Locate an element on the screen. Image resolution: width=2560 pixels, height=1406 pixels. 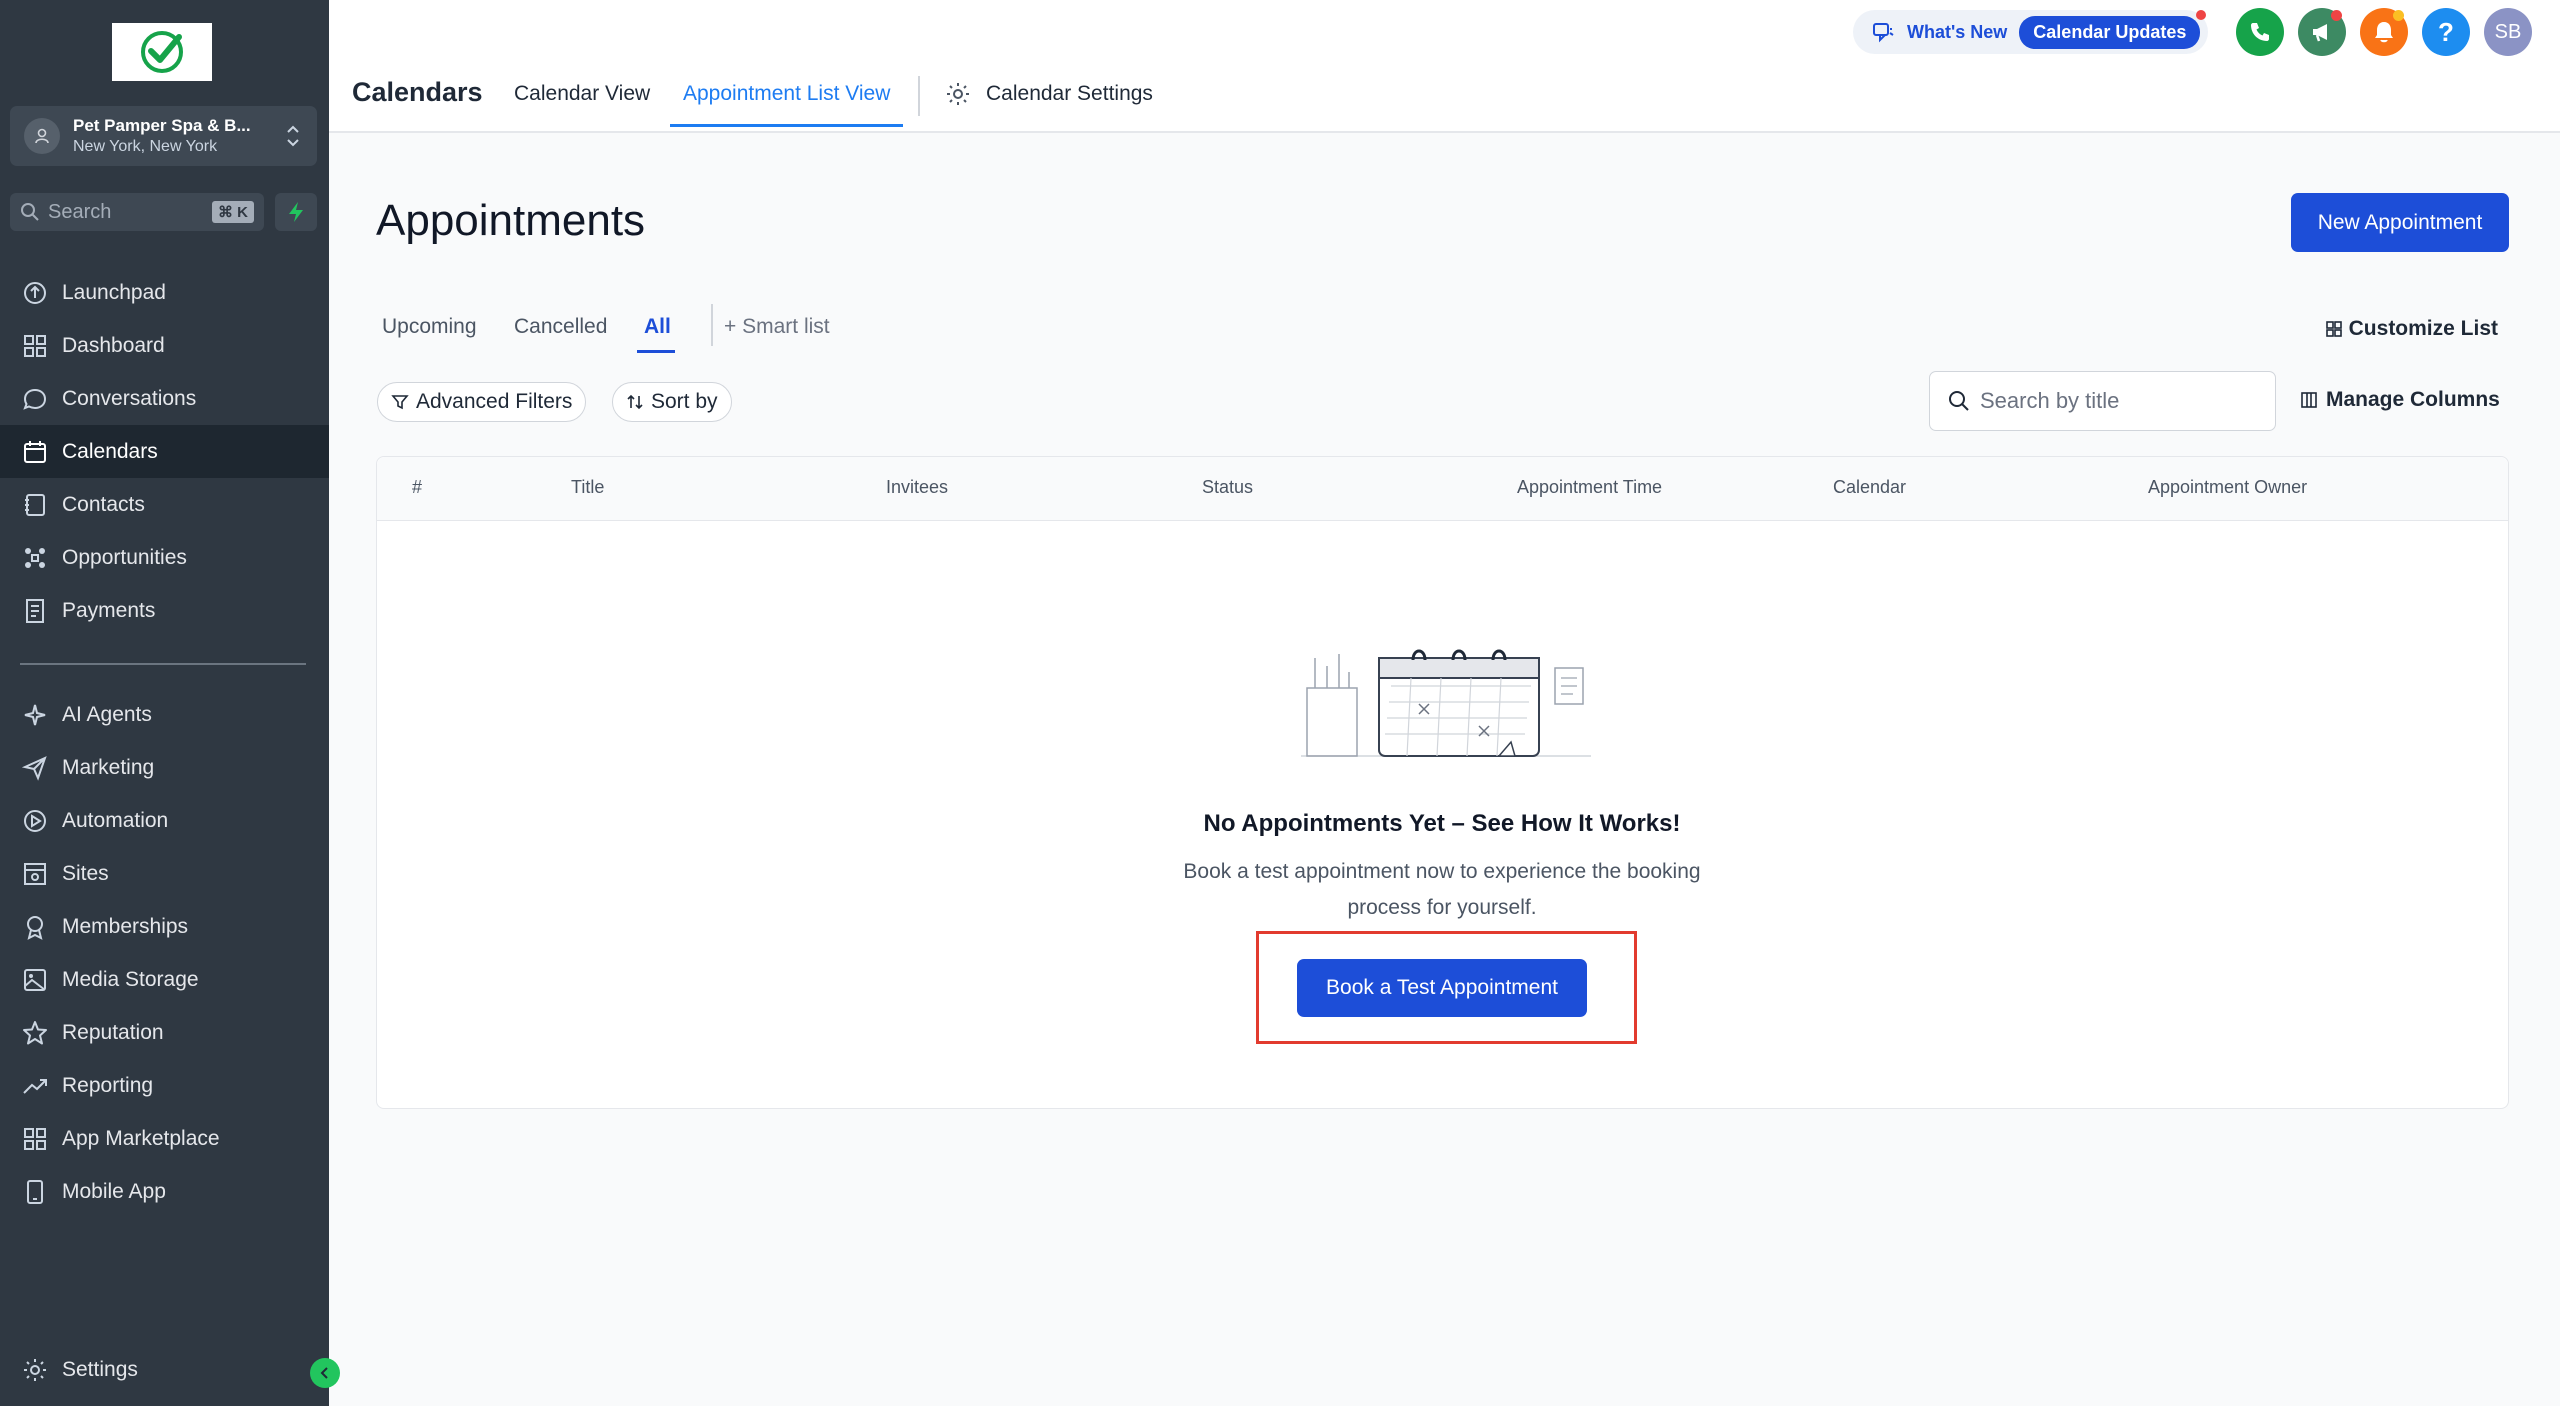
bolt-icon is located at coordinates (296, 212).